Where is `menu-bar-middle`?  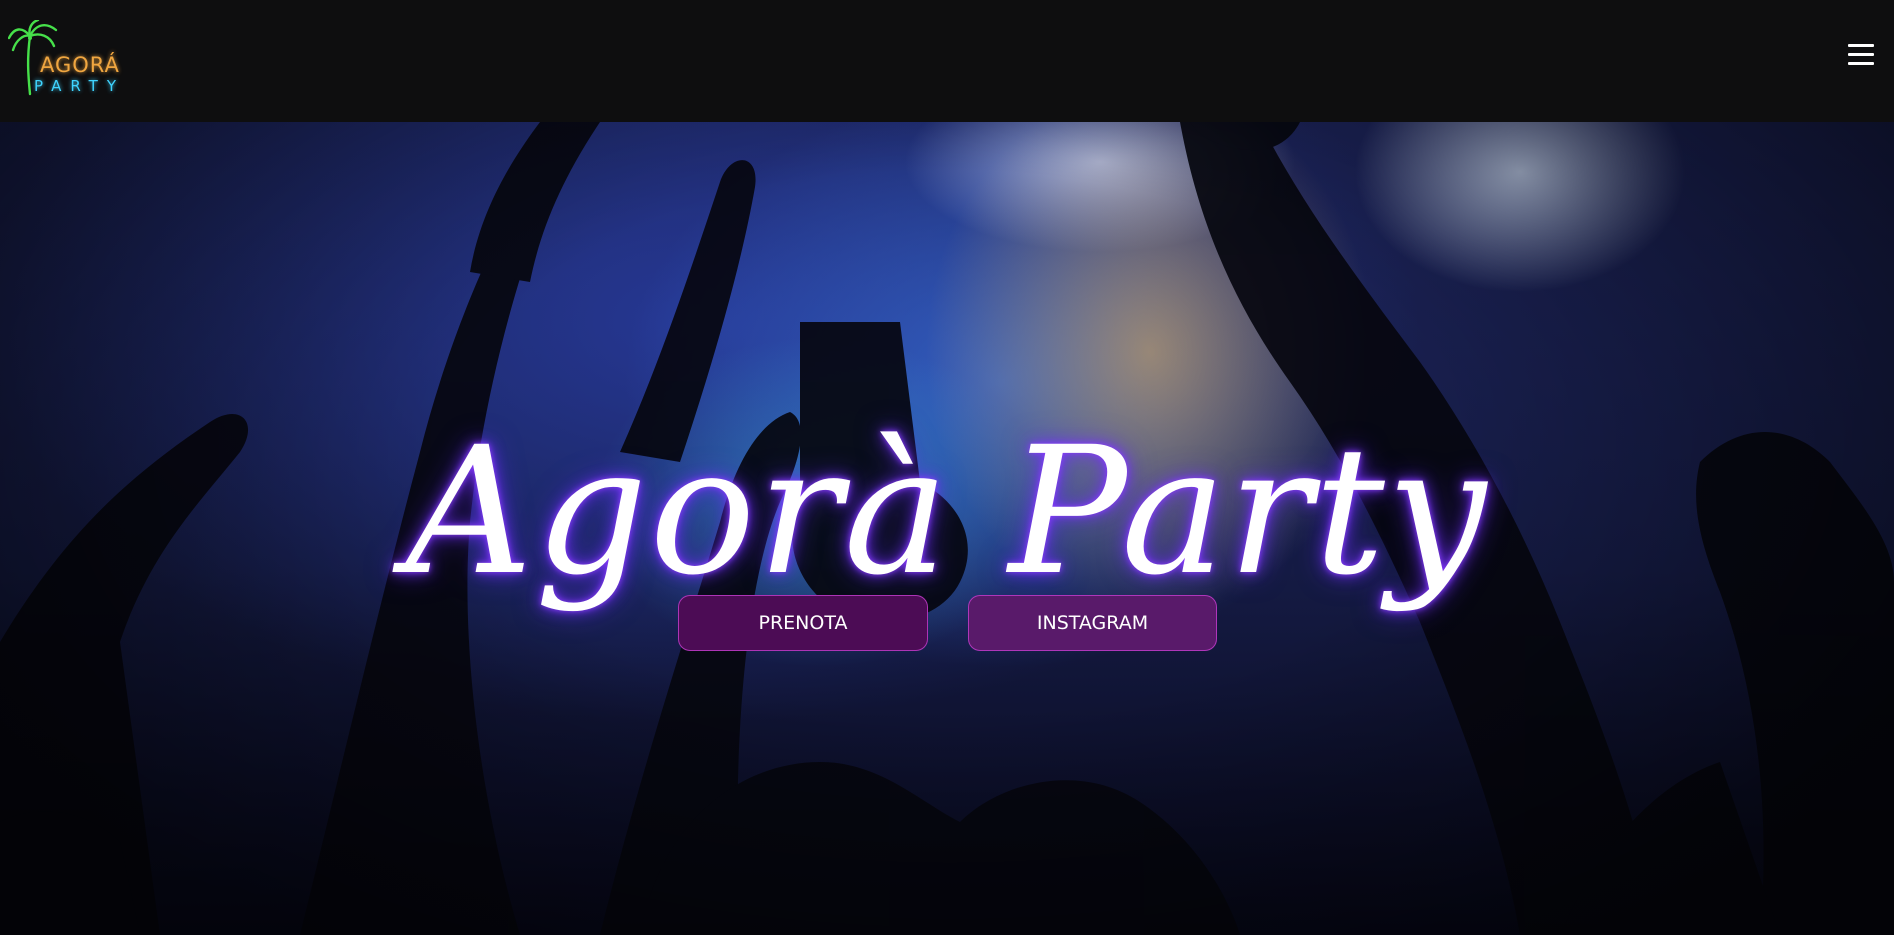
menu-bar-middle is located at coordinates (1861, 54).